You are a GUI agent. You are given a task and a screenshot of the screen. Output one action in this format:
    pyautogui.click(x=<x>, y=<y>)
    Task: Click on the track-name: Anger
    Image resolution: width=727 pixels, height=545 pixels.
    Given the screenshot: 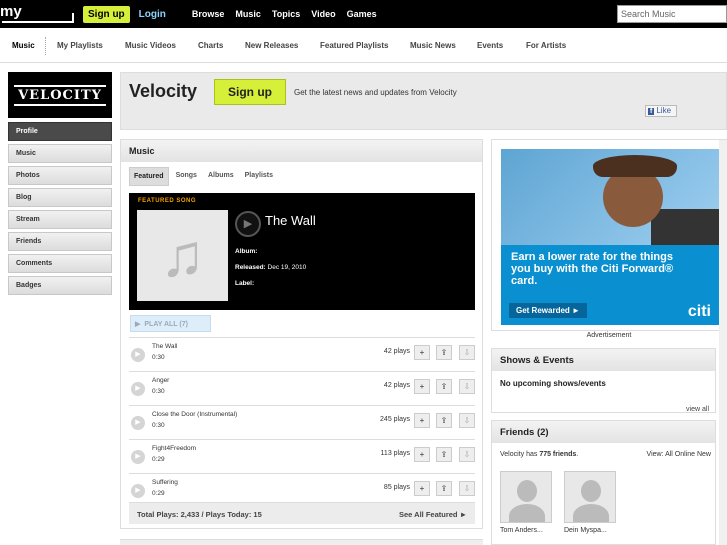 What is the action you would take?
    pyautogui.click(x=160, y=380)
    